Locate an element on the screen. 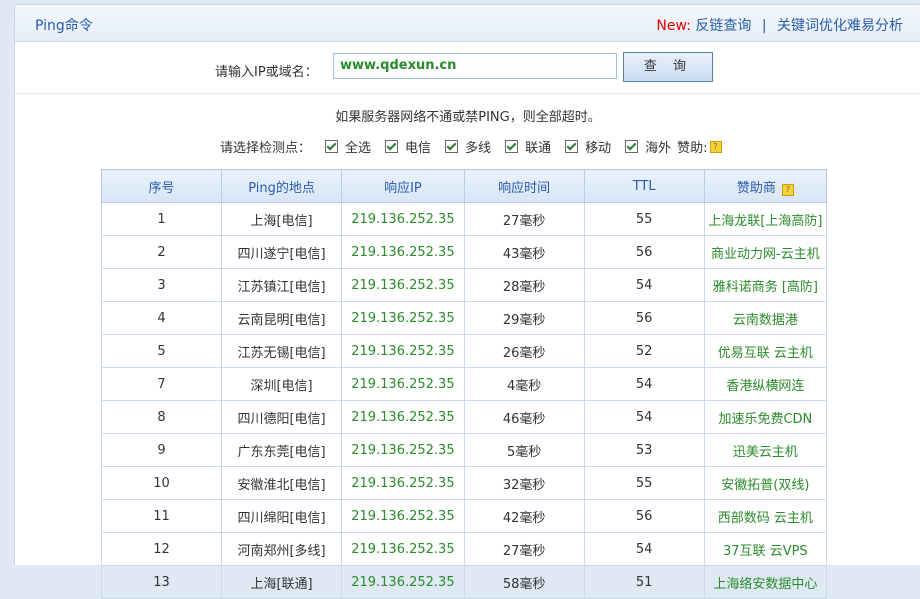  keyword-difficulty-link: 关键词优化难易分析 is located at coordinates (840, 26).